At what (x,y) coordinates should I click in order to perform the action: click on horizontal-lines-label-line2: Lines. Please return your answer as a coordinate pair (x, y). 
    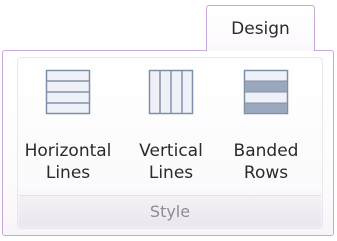
    Looking at the image, I should click on (68, 173).